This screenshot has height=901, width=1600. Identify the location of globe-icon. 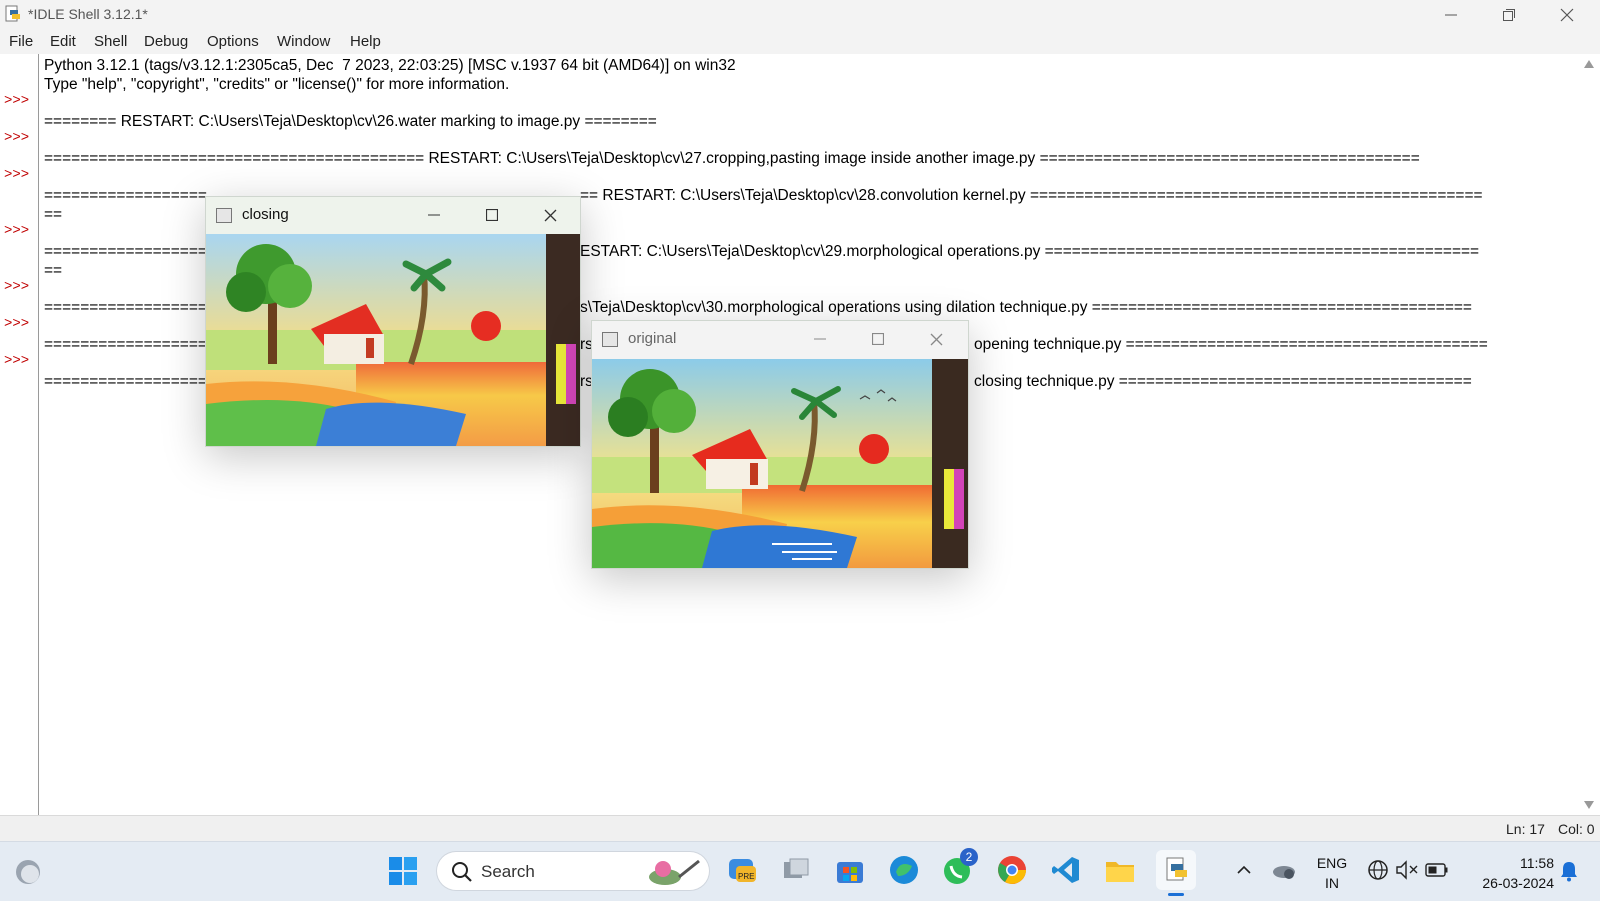
(1378, 870).